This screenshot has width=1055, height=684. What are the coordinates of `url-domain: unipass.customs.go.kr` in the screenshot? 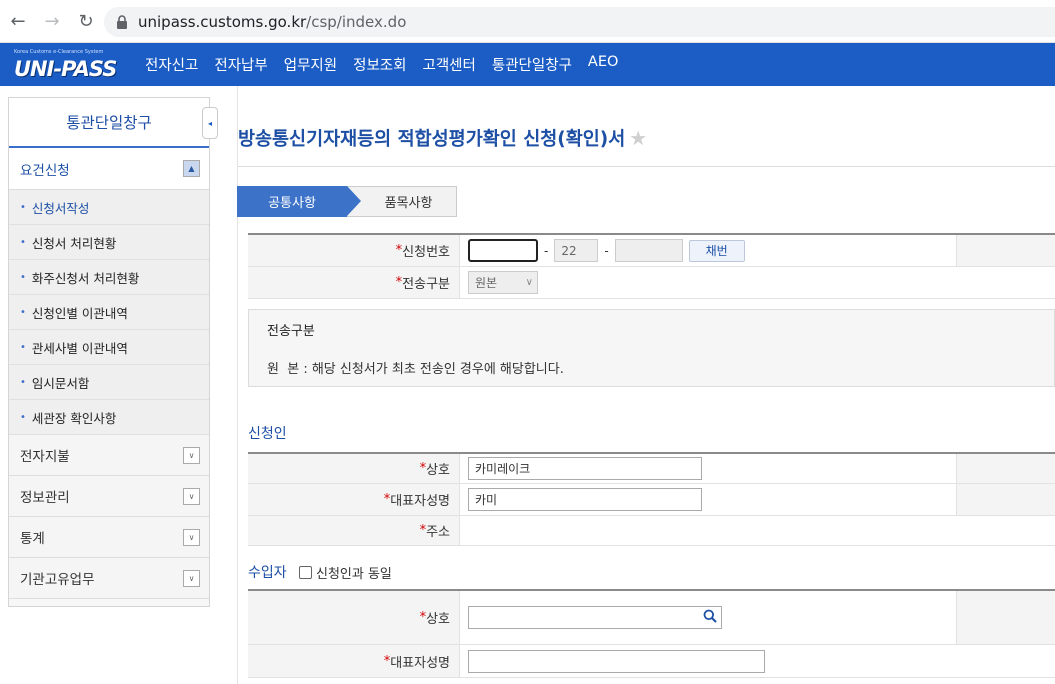 It's located at (222, 22).